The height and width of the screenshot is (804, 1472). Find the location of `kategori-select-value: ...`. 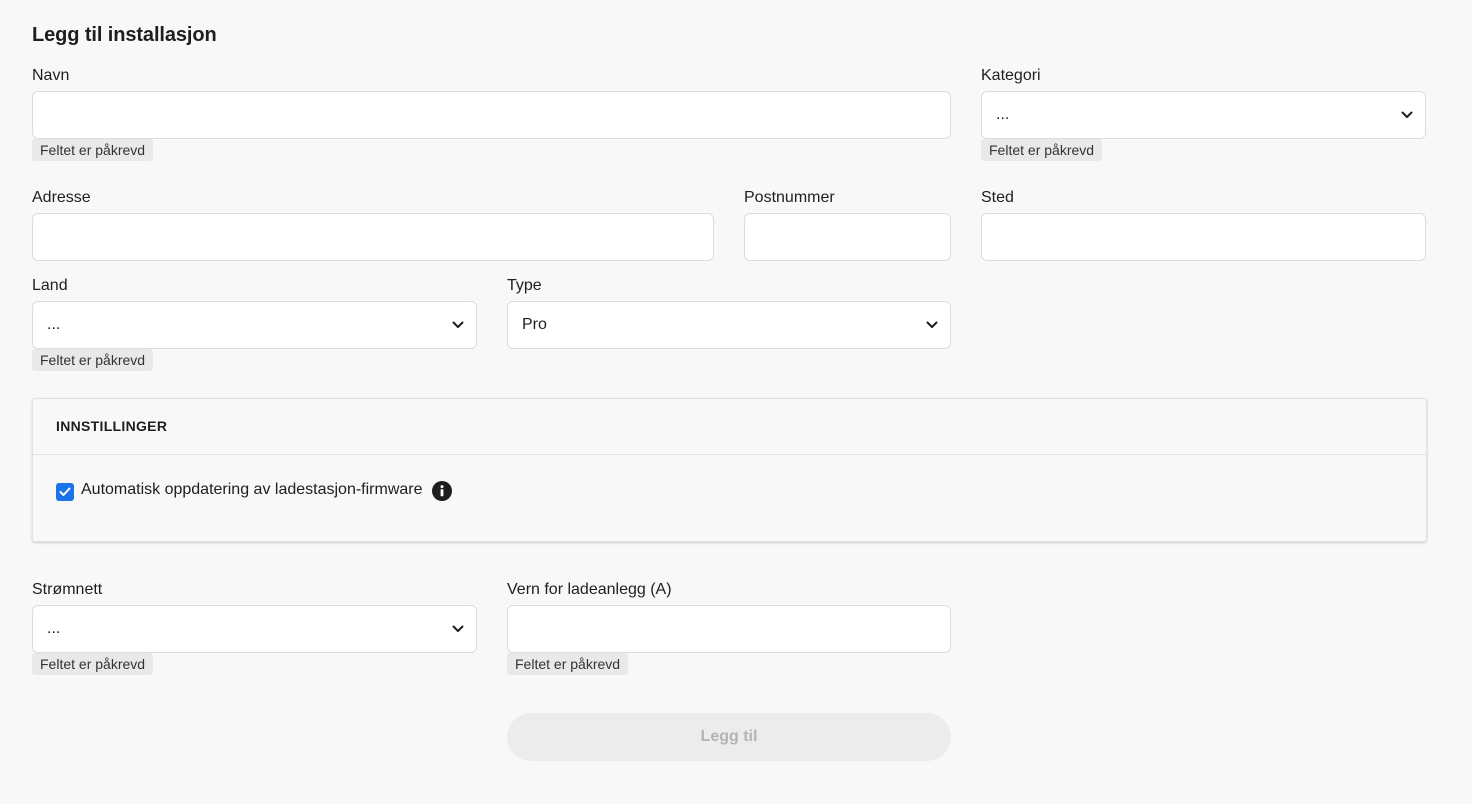

kategori-select-value: ... is located at coordinates (1003, 114).